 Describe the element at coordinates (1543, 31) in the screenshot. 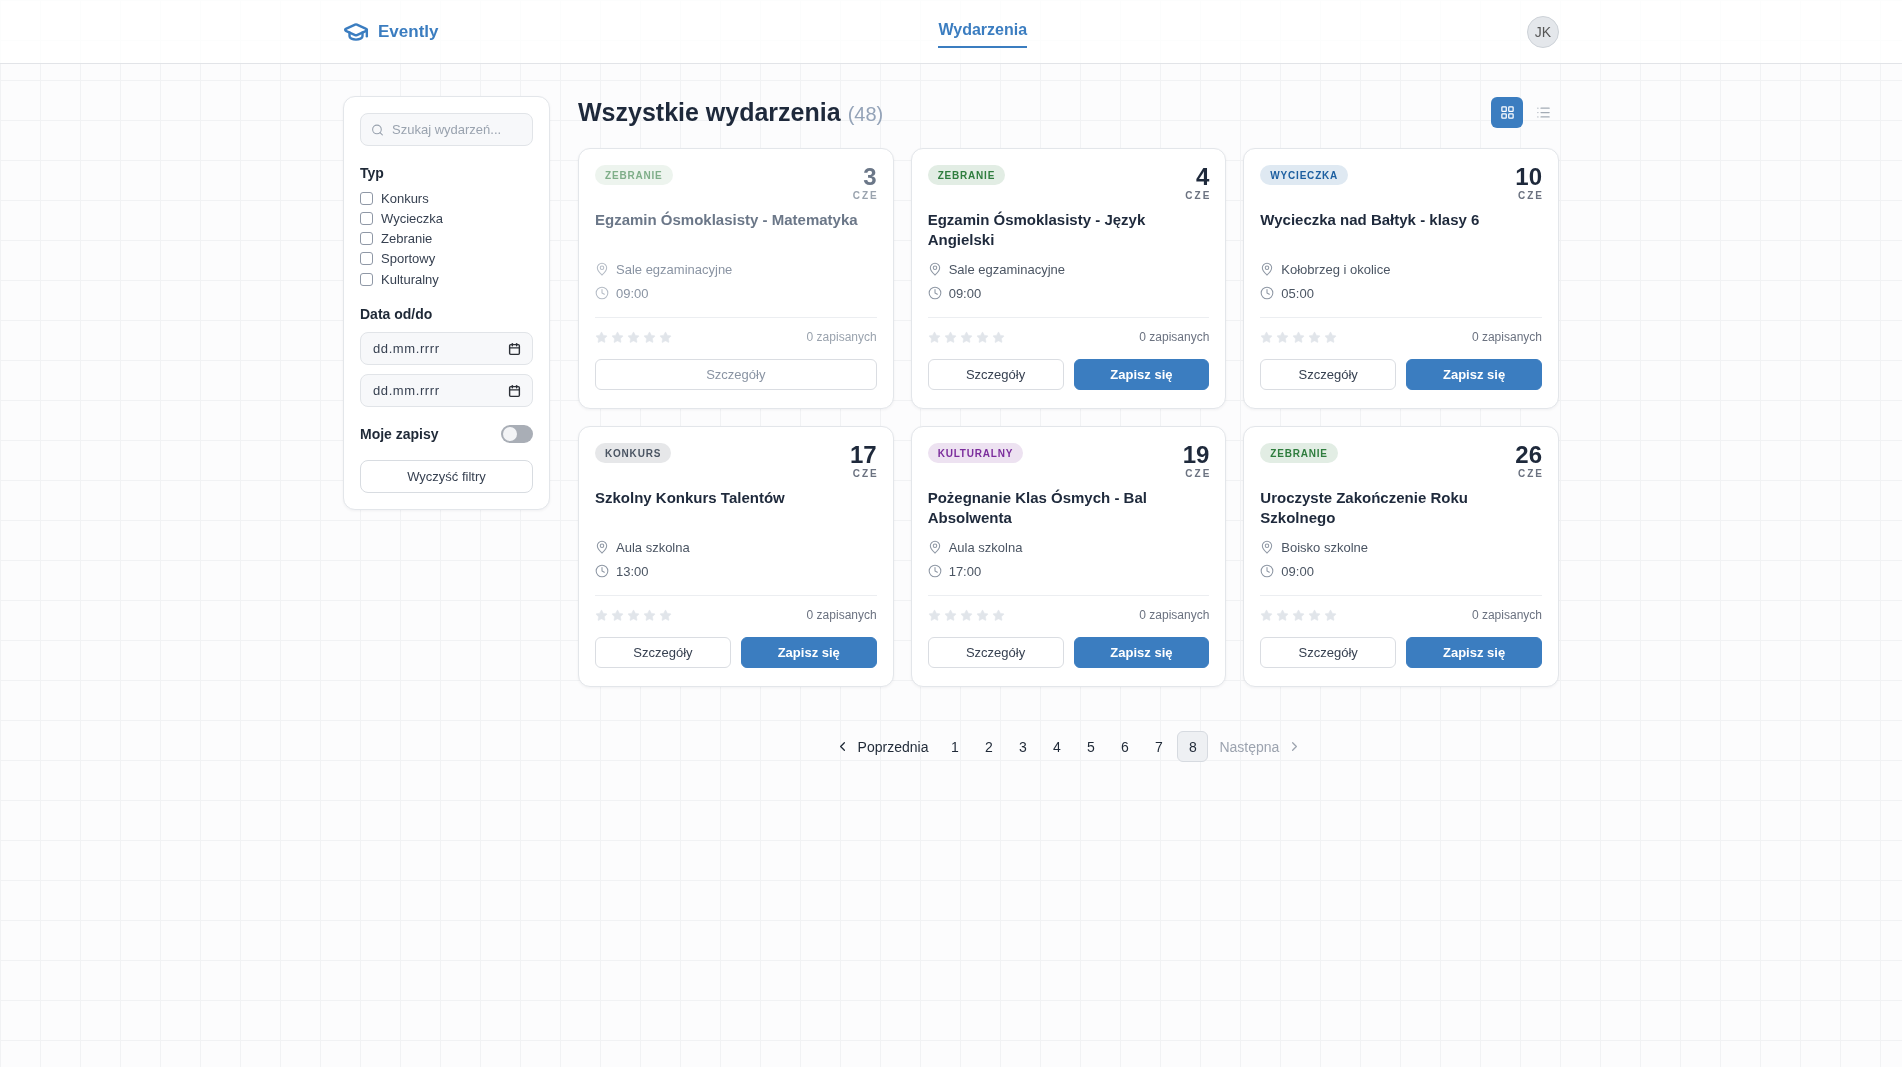

I see `user-avatar: JK` at that location.